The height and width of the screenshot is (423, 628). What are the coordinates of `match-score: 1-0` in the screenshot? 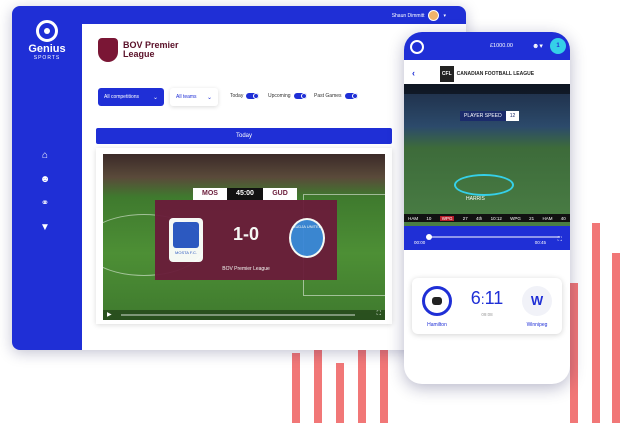 It's located at (245, 234).